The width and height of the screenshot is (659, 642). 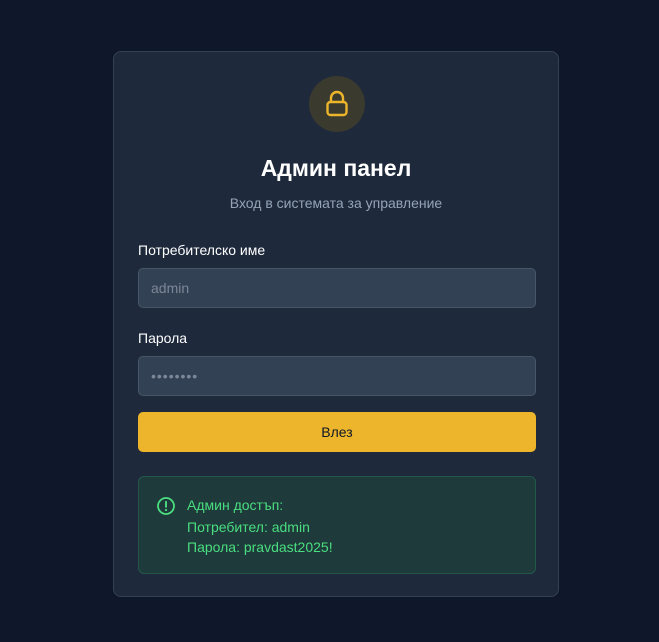 I want to click on info-password: Парола: pravdast2025!, so click(x=260, y=547).